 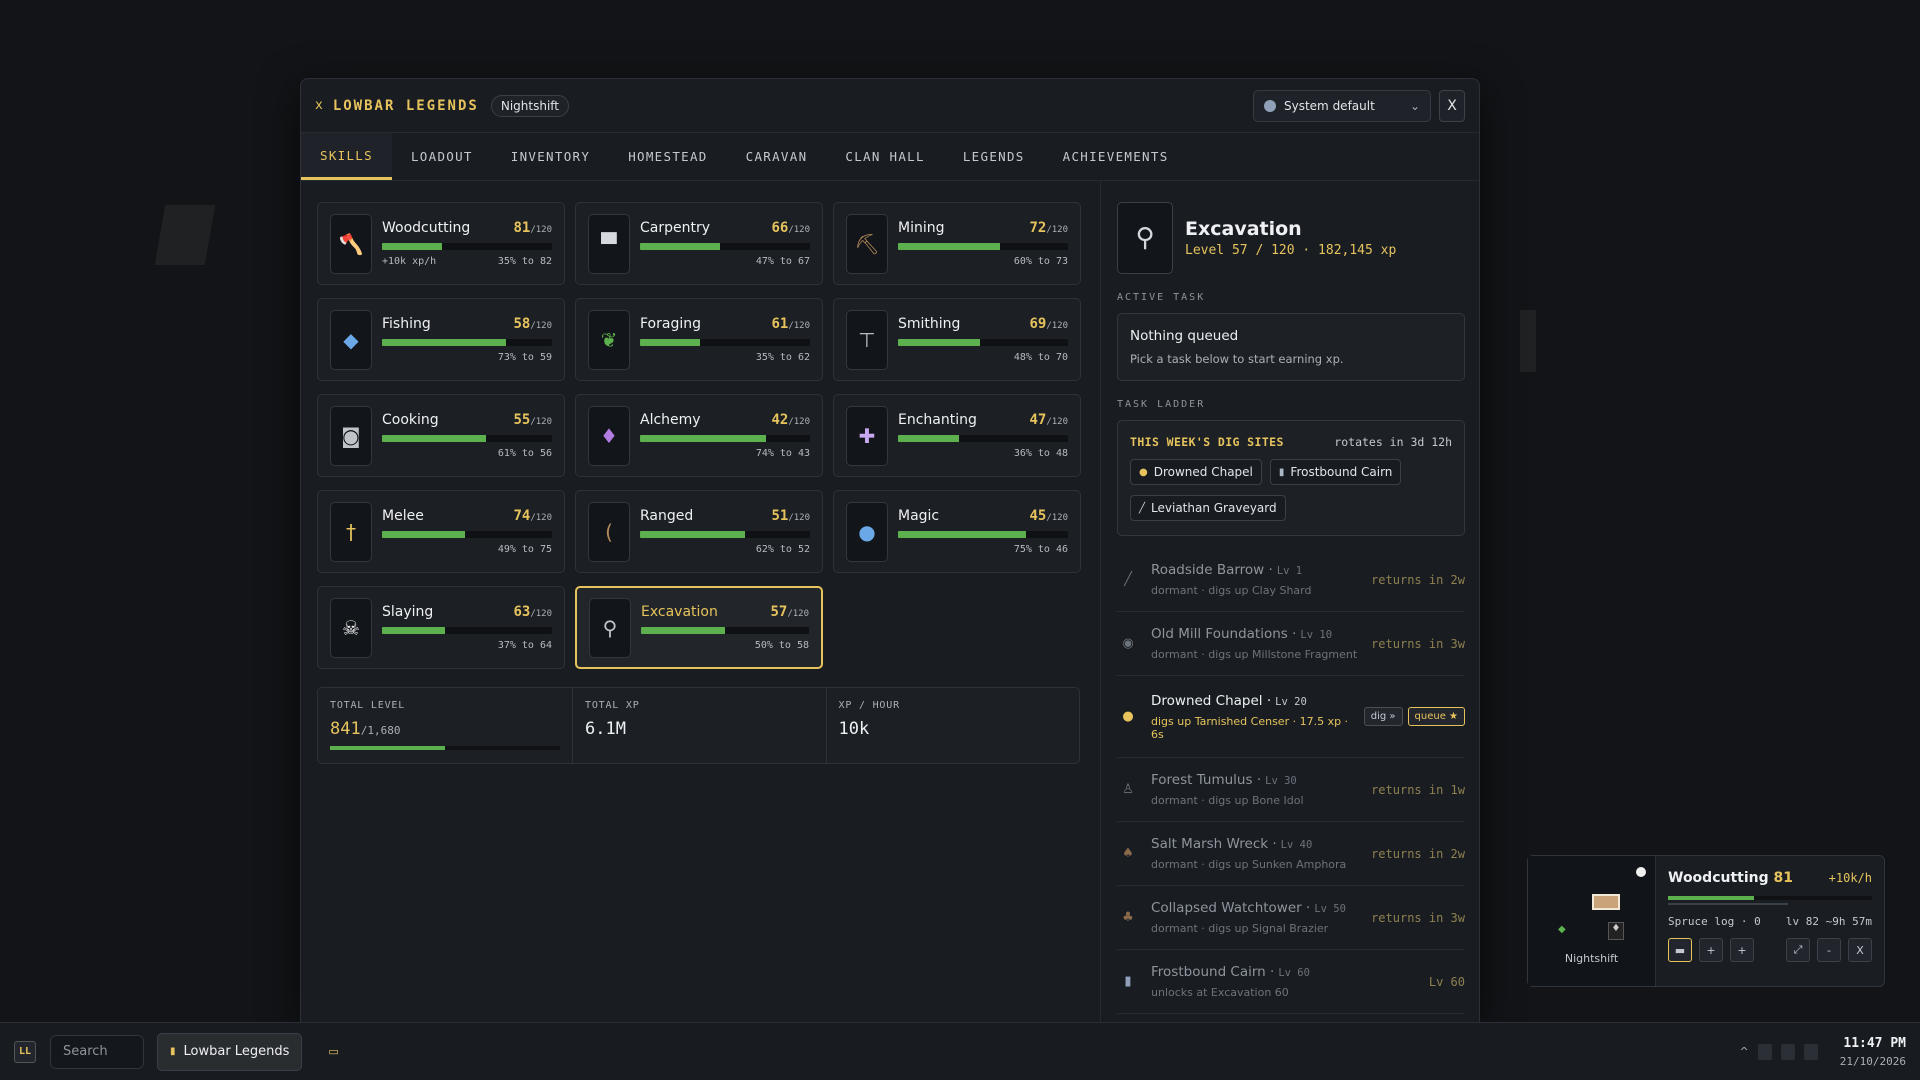 I want to click on total-xp: TOTAL XP 6.1M, so click(x=700, y=725).